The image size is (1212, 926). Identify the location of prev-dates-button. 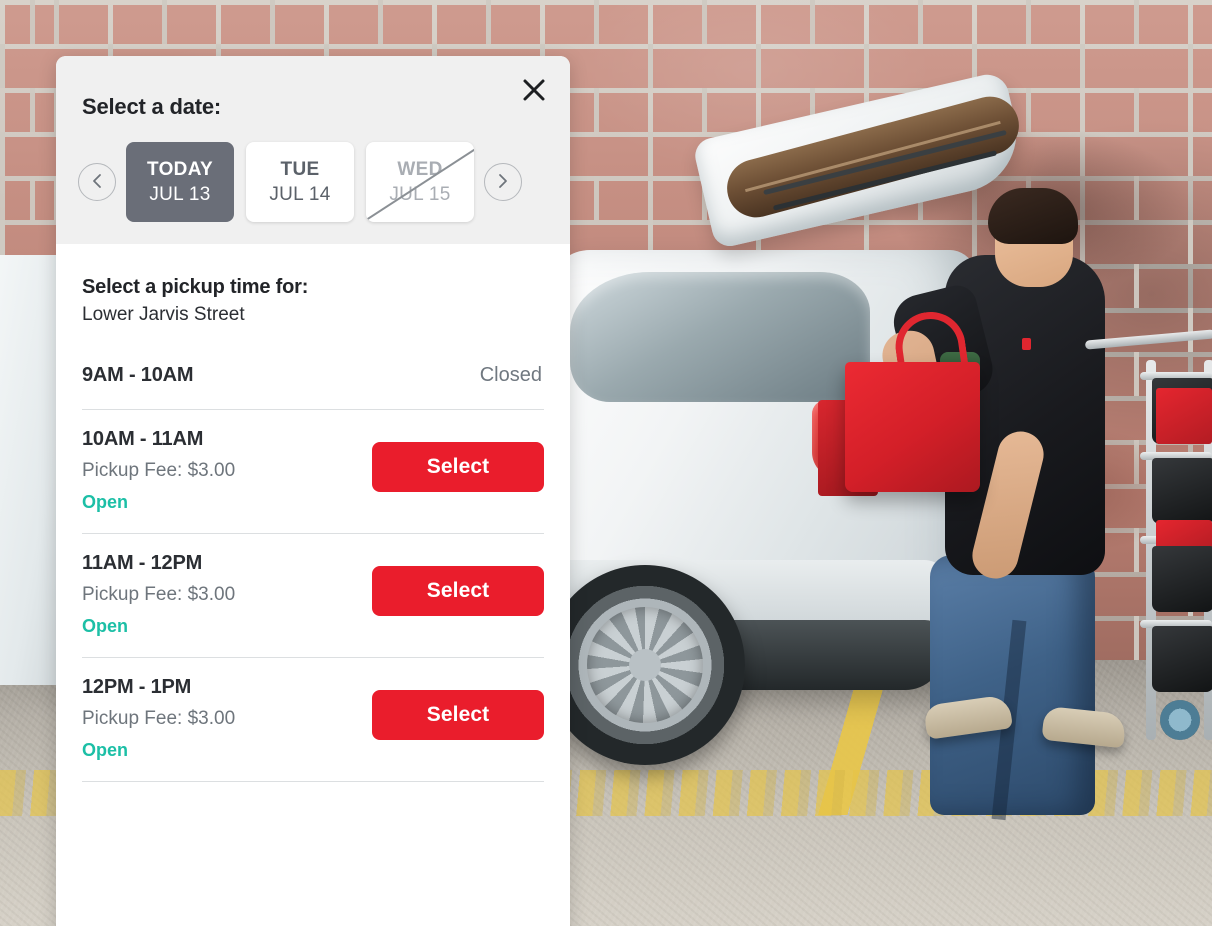
(97, 182).